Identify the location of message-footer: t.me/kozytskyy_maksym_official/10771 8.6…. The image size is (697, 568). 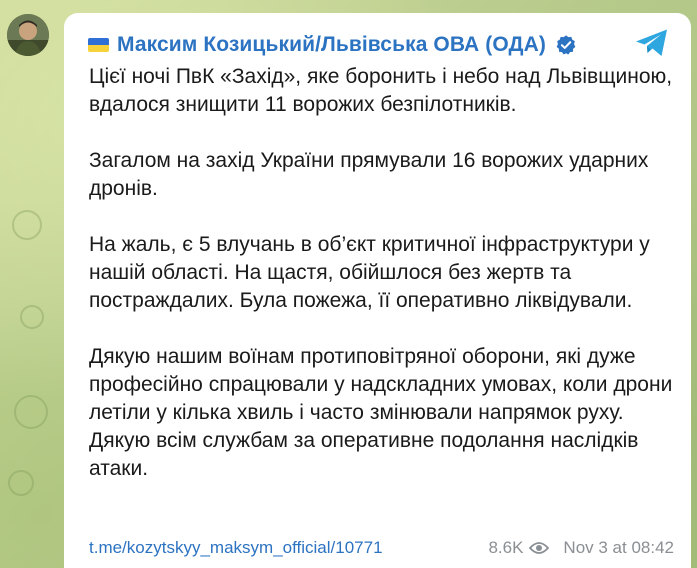
(381, 548).